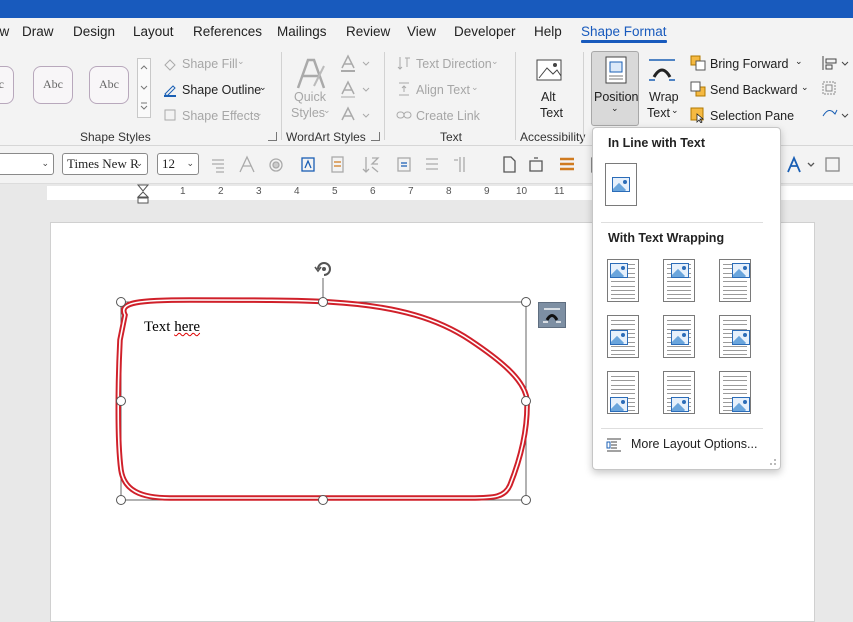 This screenshot has height=622, width=853. What do you see at coordinates (121, 500) in the screenshot?
I see `resize-handle-sw` at bounding box center [121, 500].